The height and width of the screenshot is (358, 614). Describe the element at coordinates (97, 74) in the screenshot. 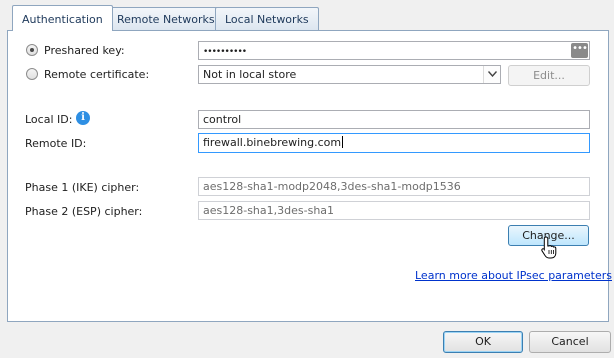

I see `remote-certificate-label: Remote certificate:` at that location.